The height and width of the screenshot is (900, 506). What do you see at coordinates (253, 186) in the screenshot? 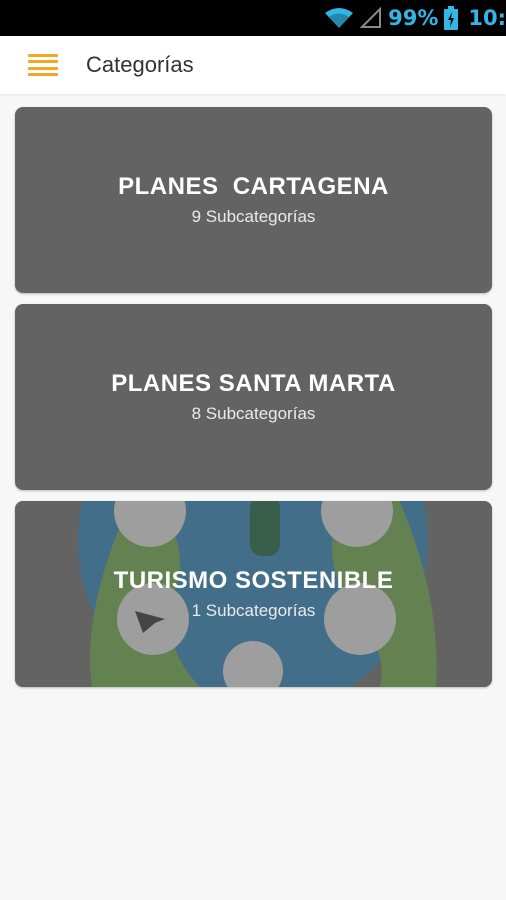
I see `category-title: PLANES CARTAGENA` at bounding box center [253, 186].